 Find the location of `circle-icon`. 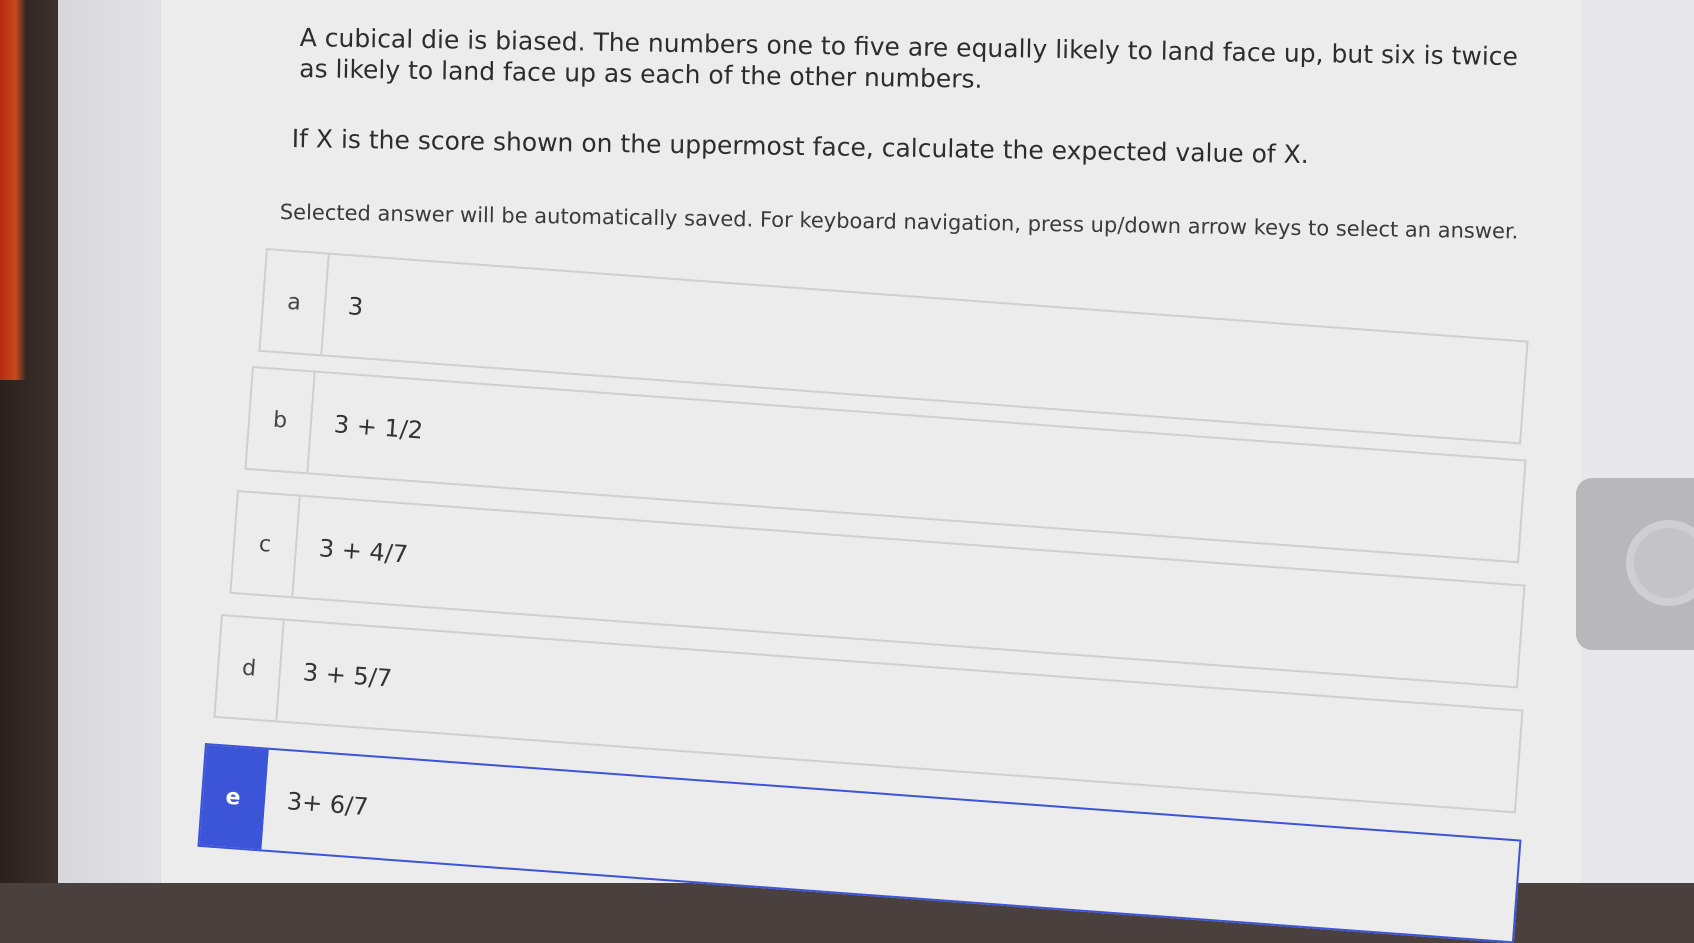

circle-icon is located at coordinates (1660, 563).